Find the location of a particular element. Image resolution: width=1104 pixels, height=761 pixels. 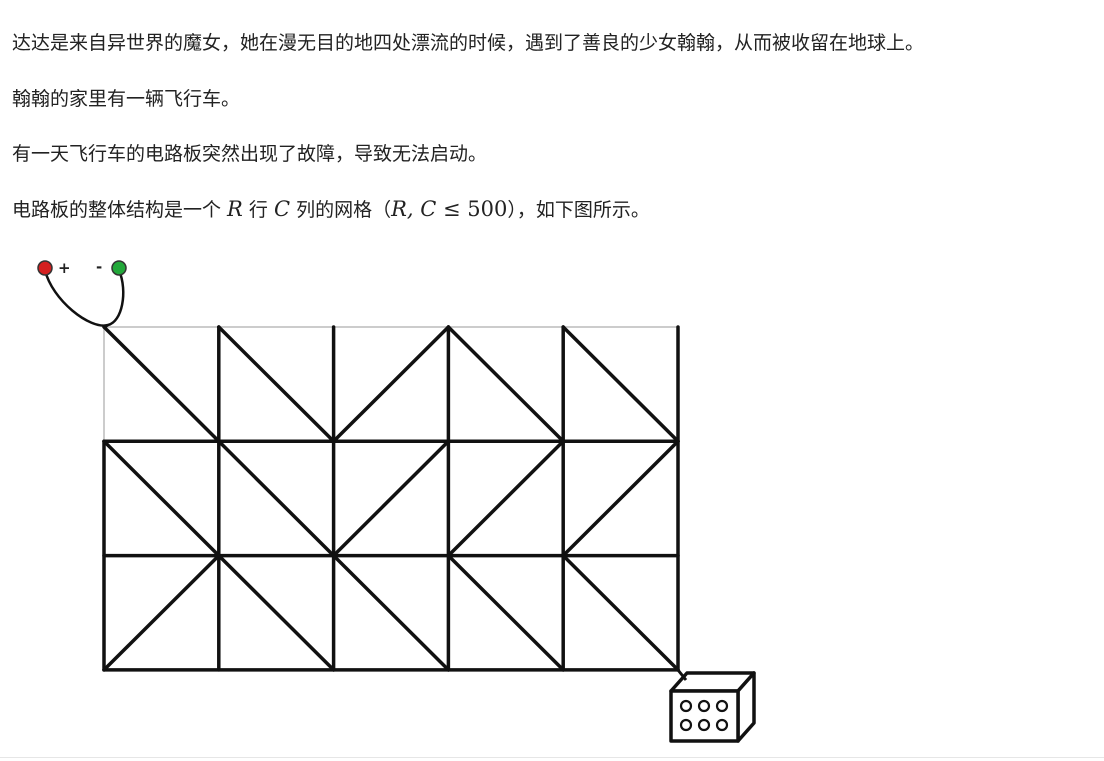

desc-text-rows: 行 is located at coordinates (258, 210).